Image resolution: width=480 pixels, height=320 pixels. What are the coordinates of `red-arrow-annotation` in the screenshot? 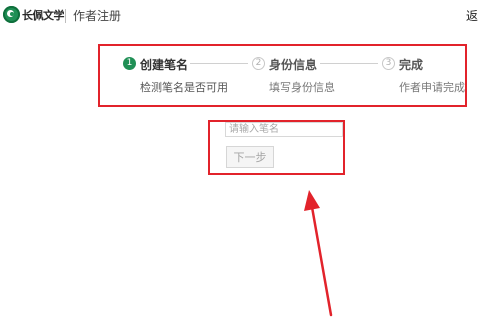 It's located at (318, 253).